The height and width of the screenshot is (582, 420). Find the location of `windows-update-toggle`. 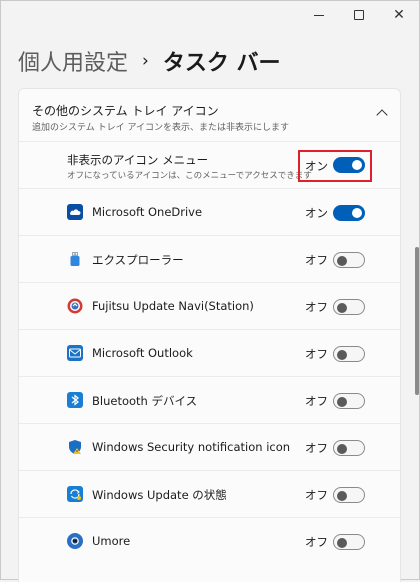

windows-update-toggle is located at coordinates (349, 495).